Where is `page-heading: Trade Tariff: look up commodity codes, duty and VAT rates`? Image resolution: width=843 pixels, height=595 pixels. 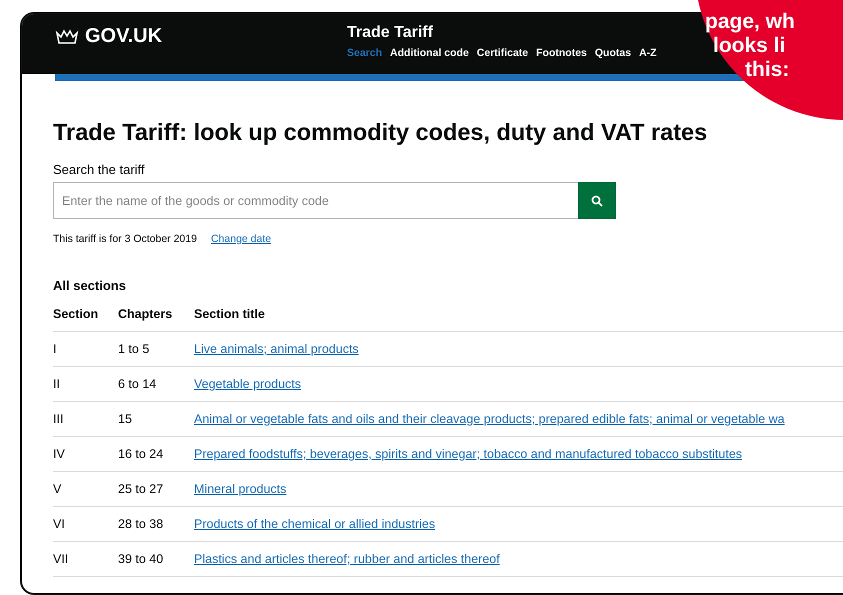
page-heading: Trade Tariff: look up commodity codes, duty and VAT rates is located at coordinates (380, 132).